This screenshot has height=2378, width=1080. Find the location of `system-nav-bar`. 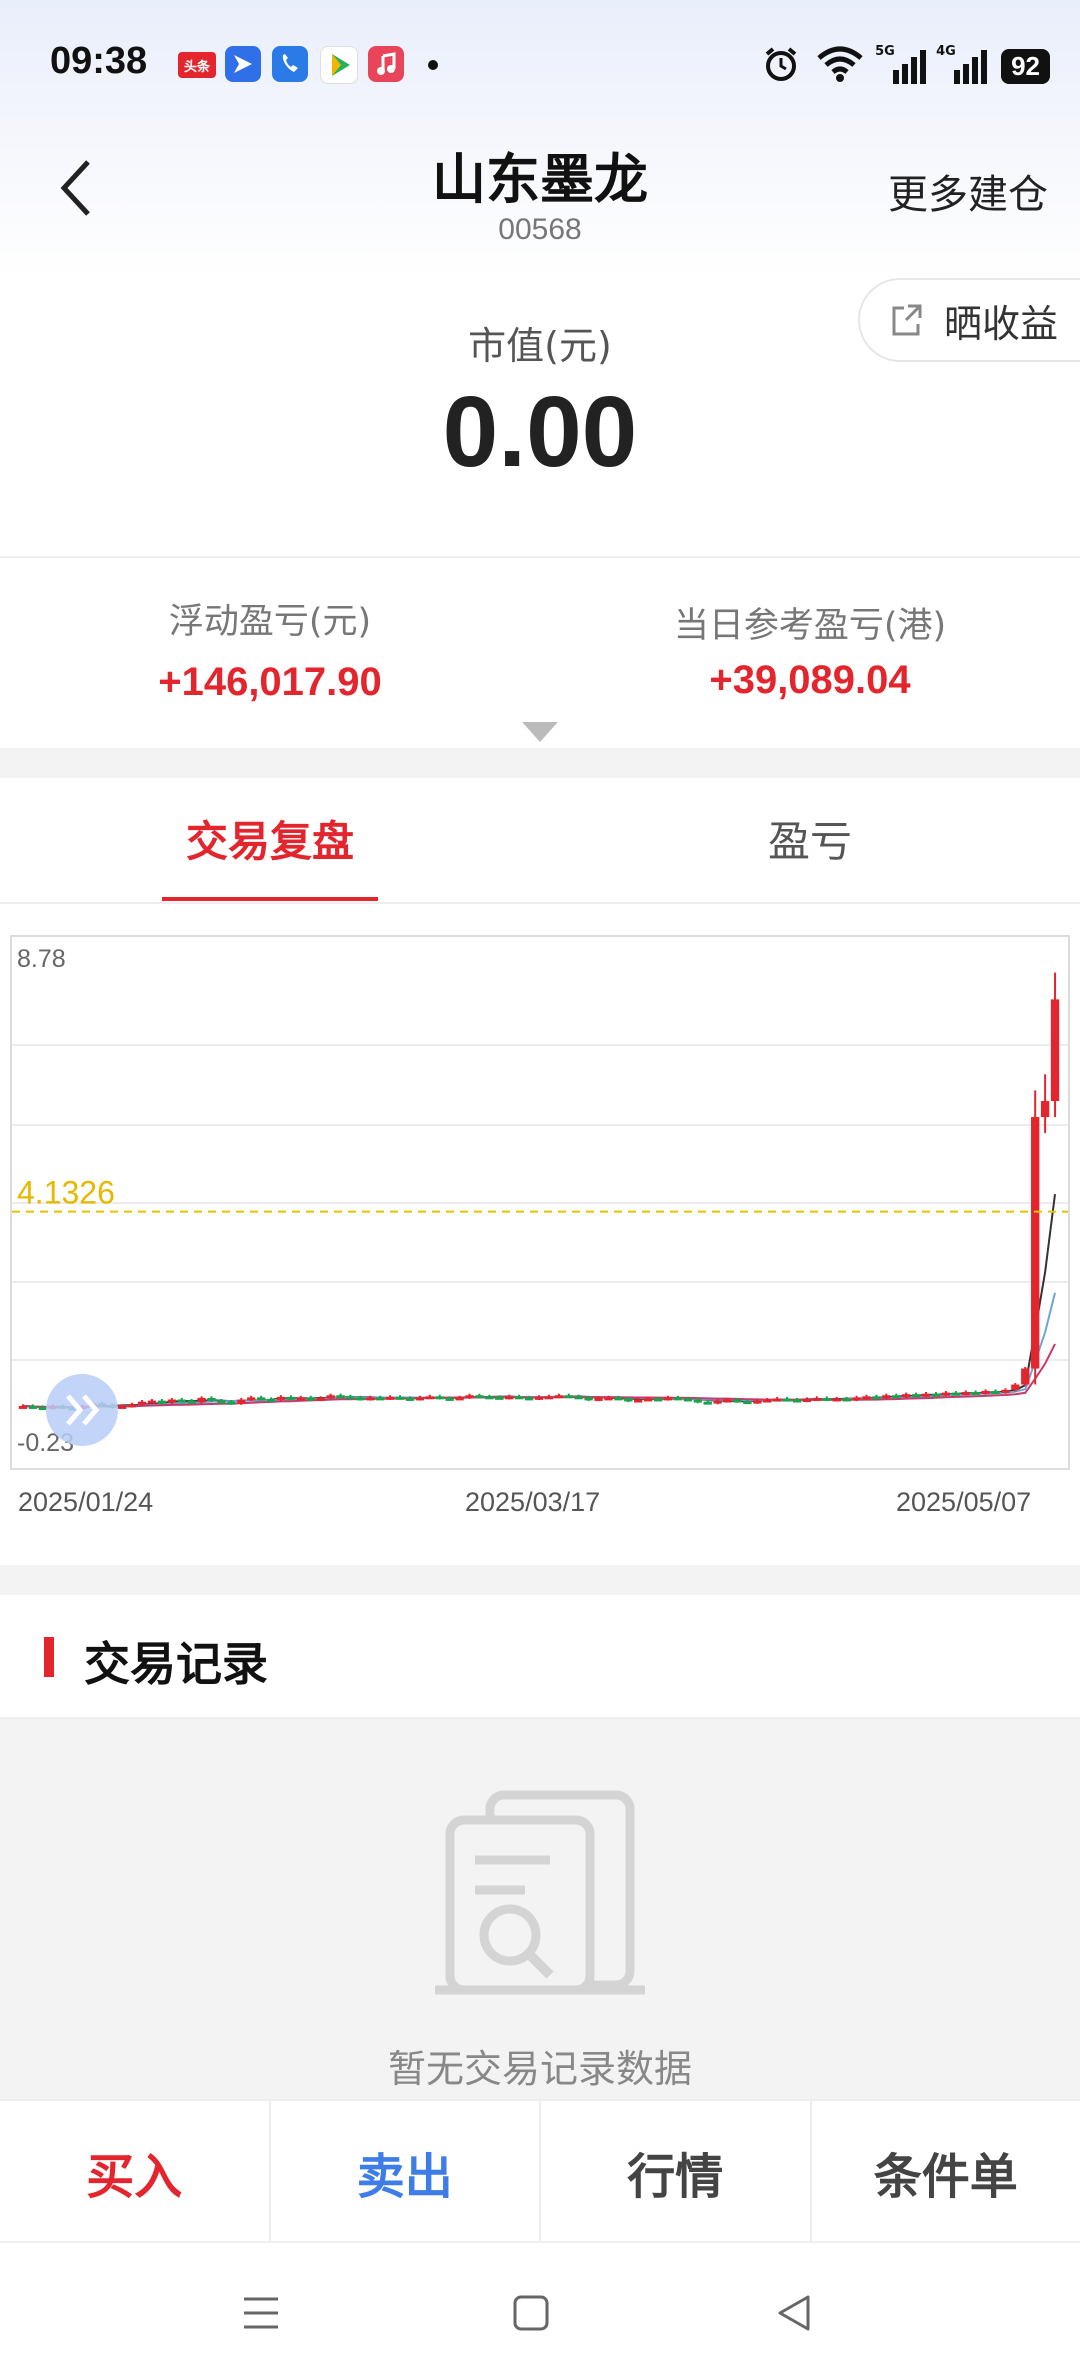

system-nav-bar is located at coordinates (540, 2309).